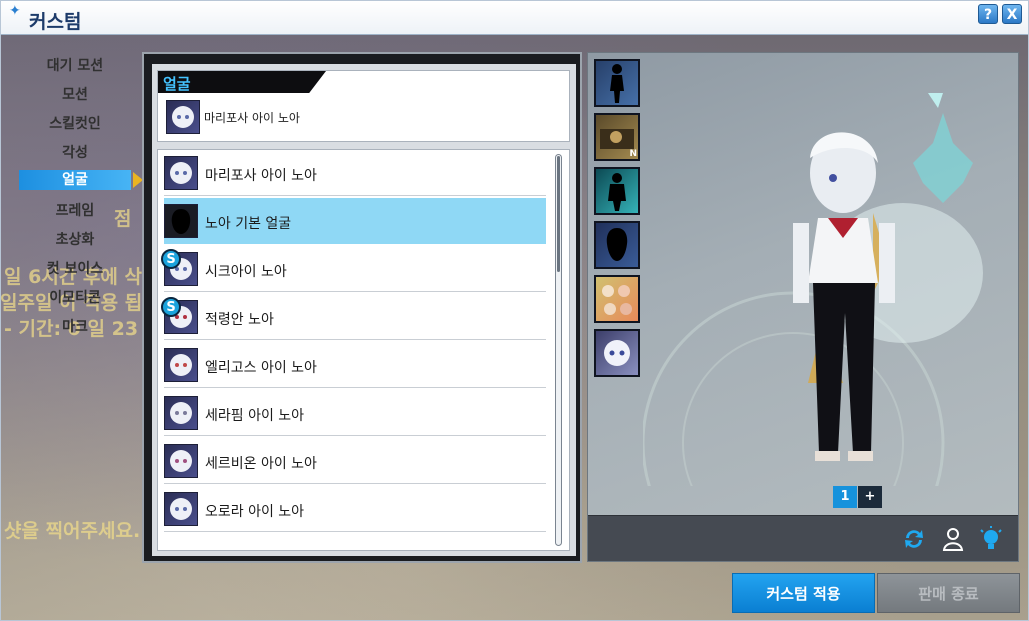 The image size is (1029, 621). I want to click on awakening-pose-icon, so click(617, 192).